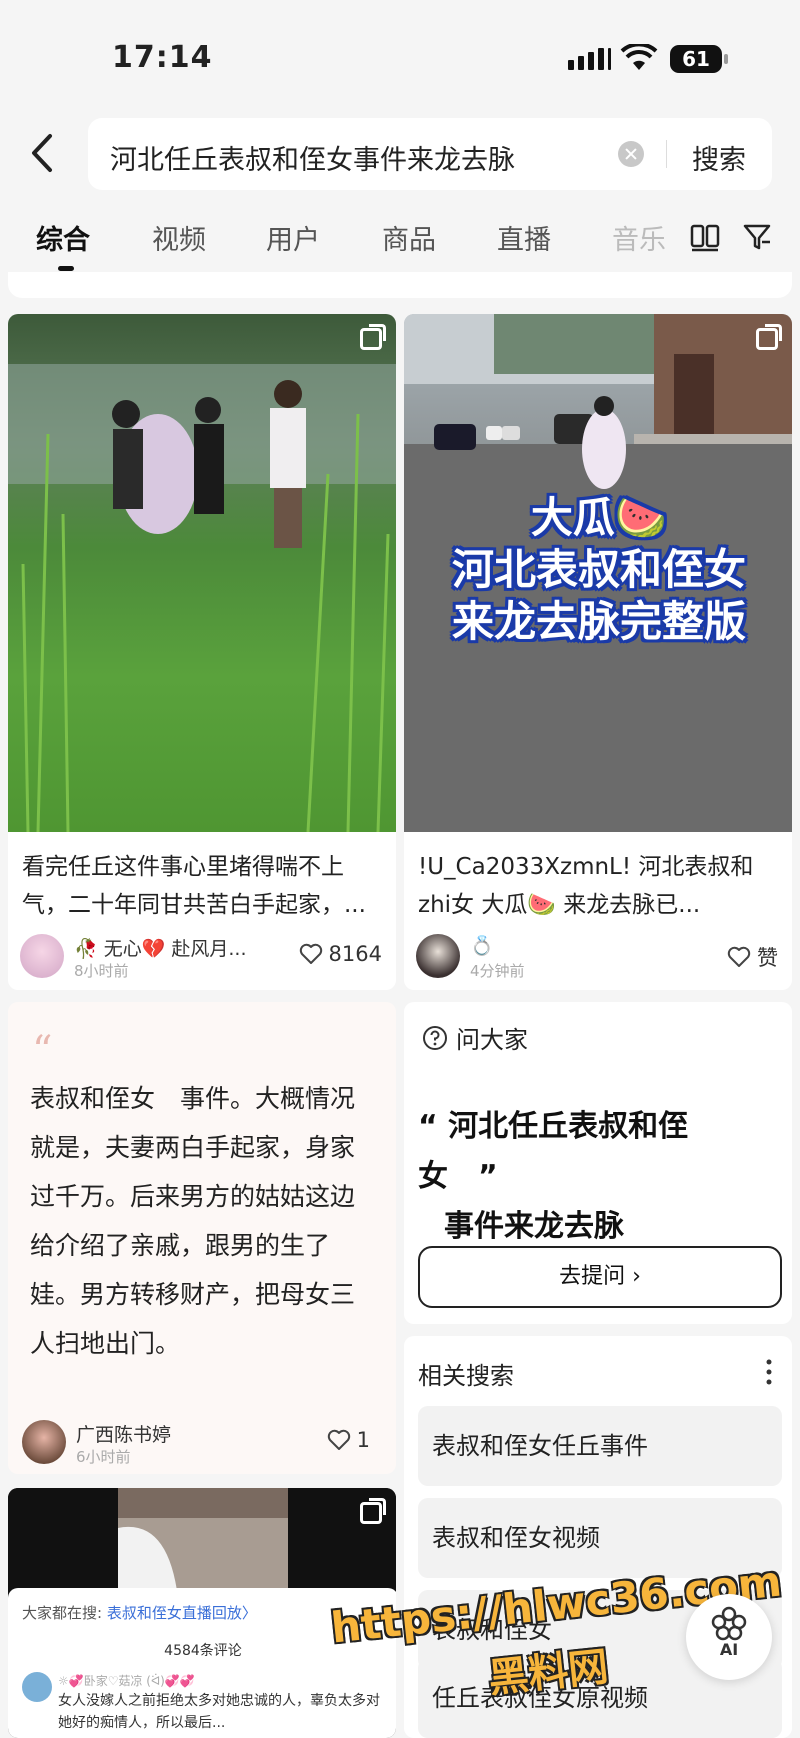 The height and width of the screenshot is (1738, 800). What do you see at coordinates (729, 1649) in the screenshot?
I see `ai-button-label: AI` at bounding box center [729, 1649].